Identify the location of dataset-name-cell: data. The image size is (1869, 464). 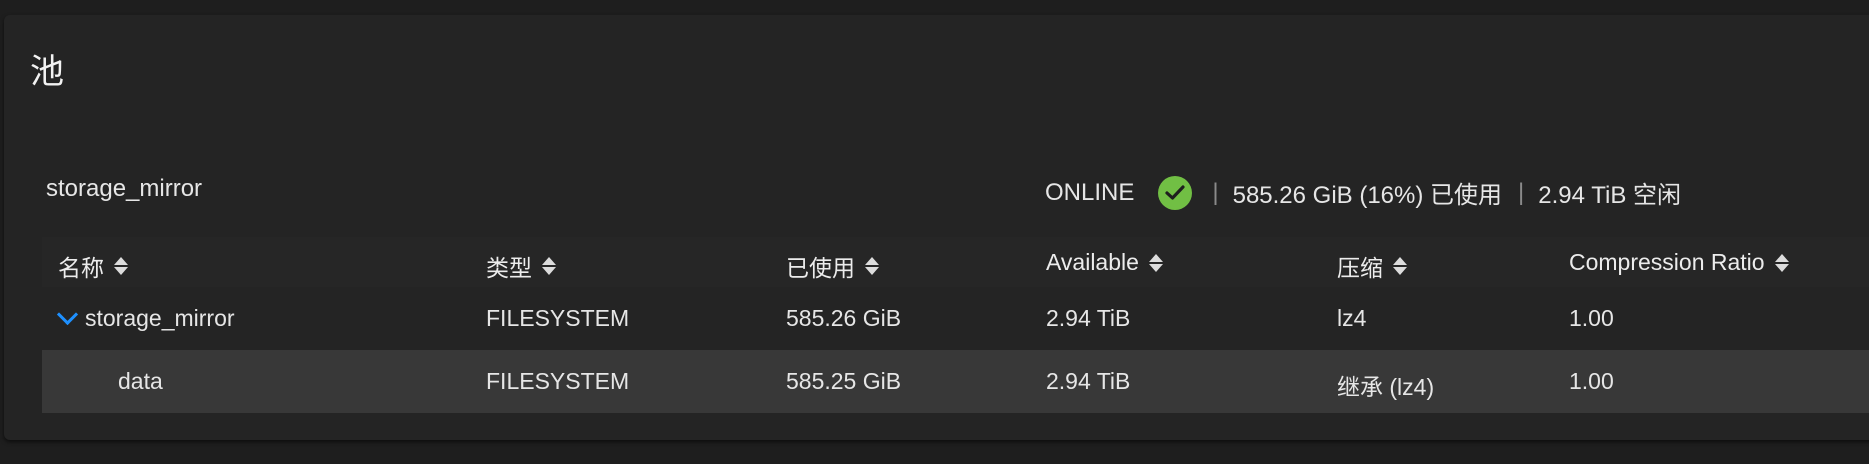
(140, 381).